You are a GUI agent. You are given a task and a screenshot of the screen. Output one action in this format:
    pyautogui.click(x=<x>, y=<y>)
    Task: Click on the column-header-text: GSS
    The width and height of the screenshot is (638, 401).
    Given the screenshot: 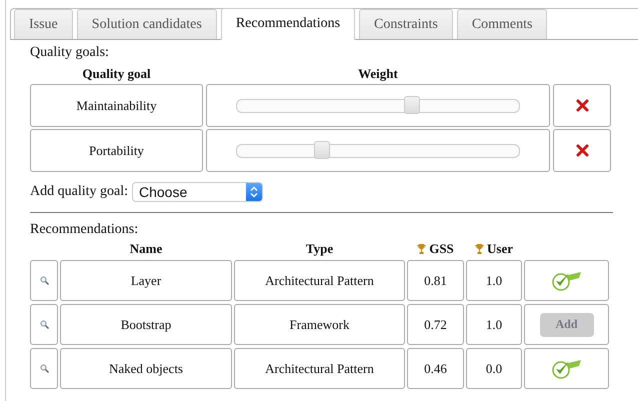 What is the action you would take?
    pyautogui.click(x=441, y=249)
    